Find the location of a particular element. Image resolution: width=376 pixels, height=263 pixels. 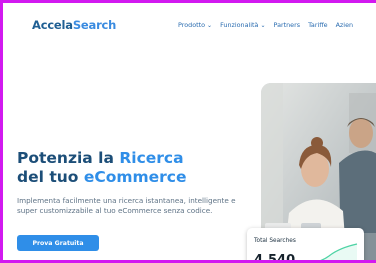

hero-title: Potenzia la Ricerca del tuo eCommerce is located at coordinates (102, 168).